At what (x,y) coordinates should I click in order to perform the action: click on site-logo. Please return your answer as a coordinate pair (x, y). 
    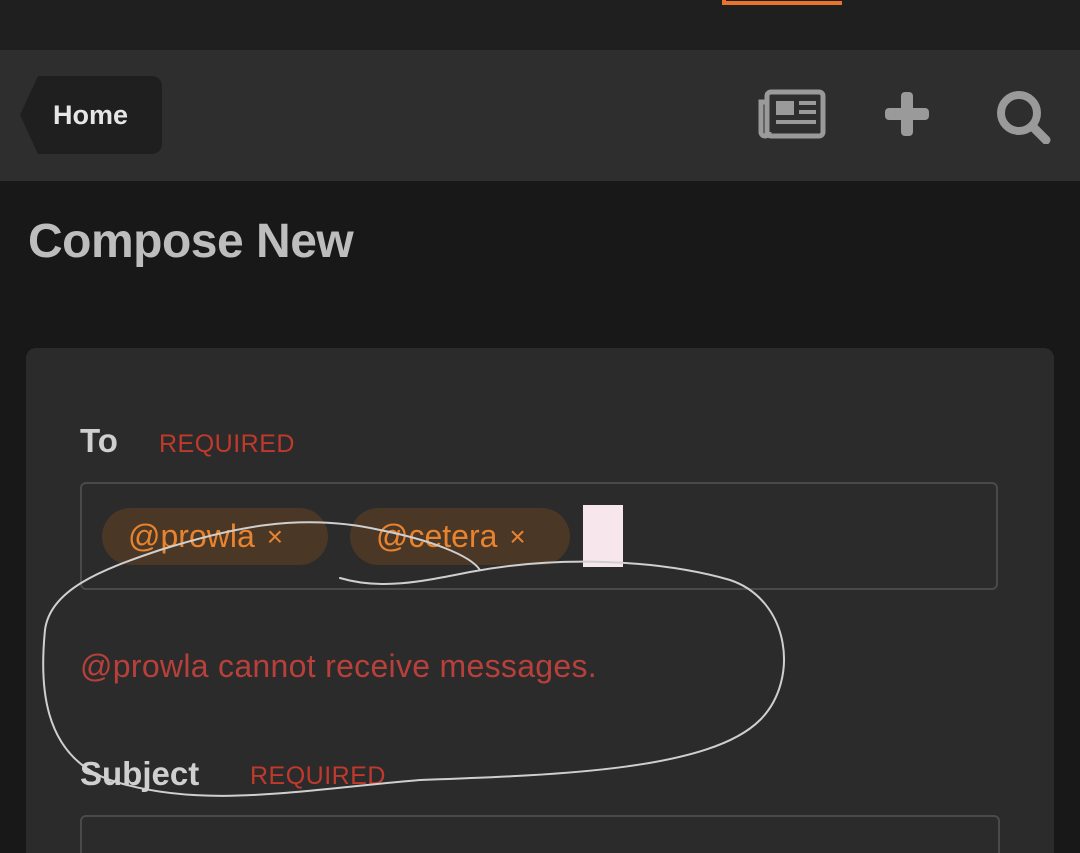
    Looking at the image, I should click on (782, 2).